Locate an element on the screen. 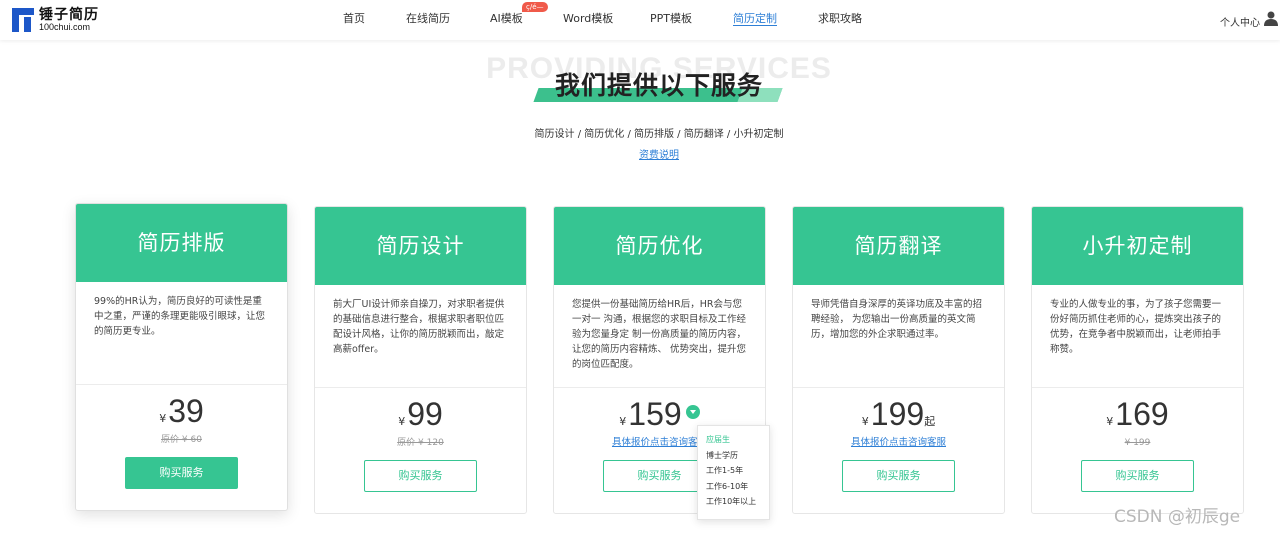  card-title: 简历翻译 is located at coordinates (898, 246).